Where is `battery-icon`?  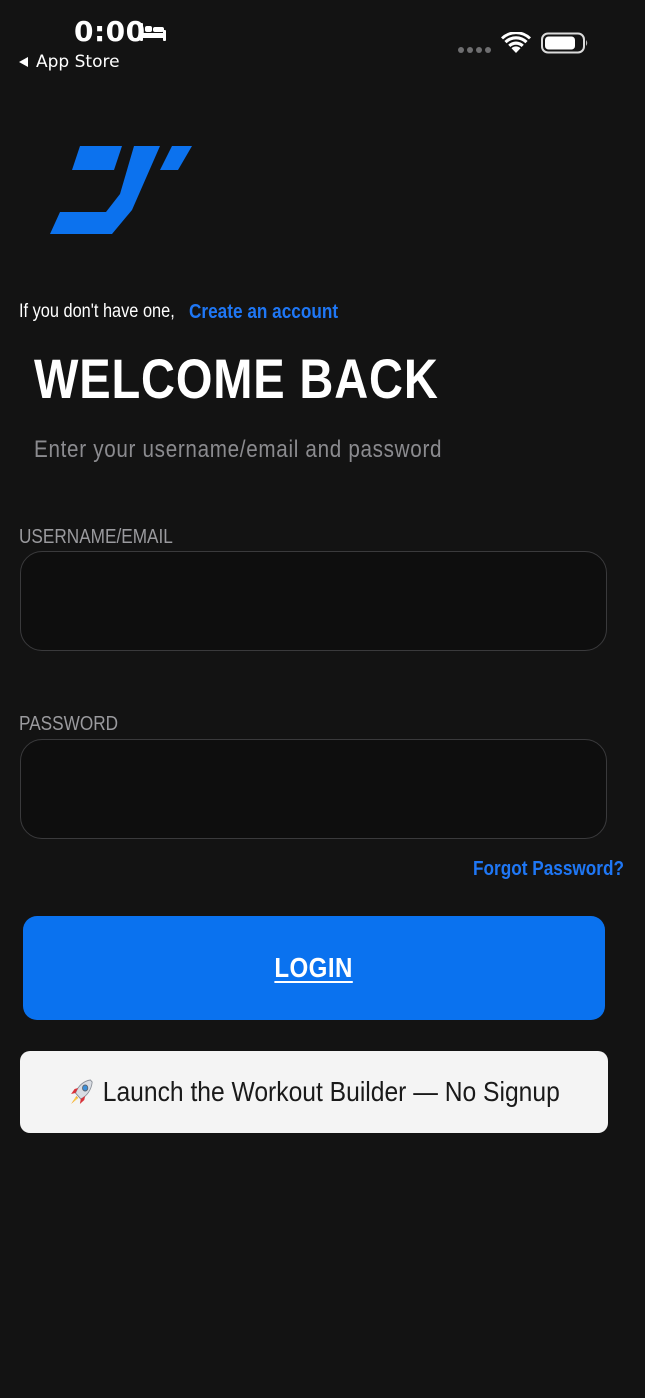 battery-icon is located at coordinates (564, 43).